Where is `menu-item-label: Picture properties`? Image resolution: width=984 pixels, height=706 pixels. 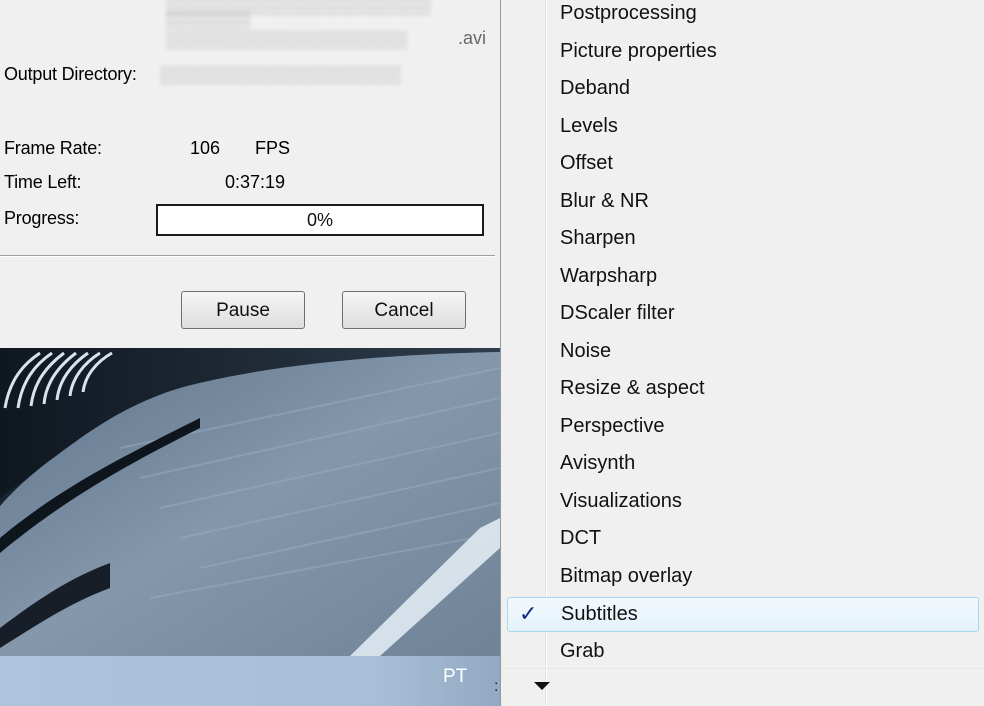
menu-item-label: Picture properties is located at coordinates (638, 51).